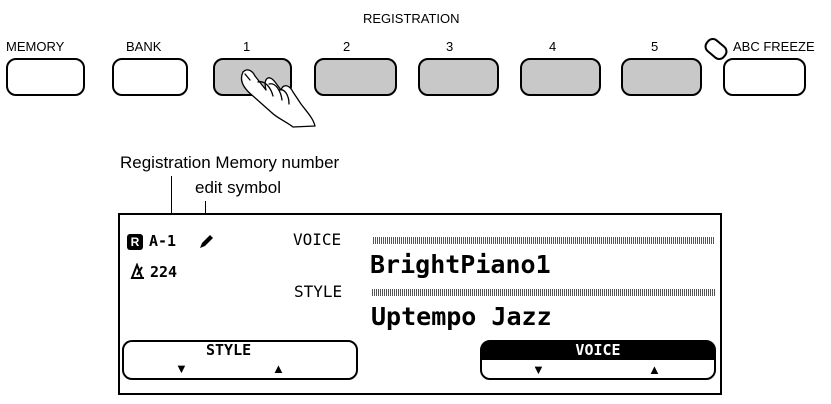  What do you see at coordinates (544, 240) in the screenshot?
I see `voice-hatch-bar` at bounding box center [544, 240].